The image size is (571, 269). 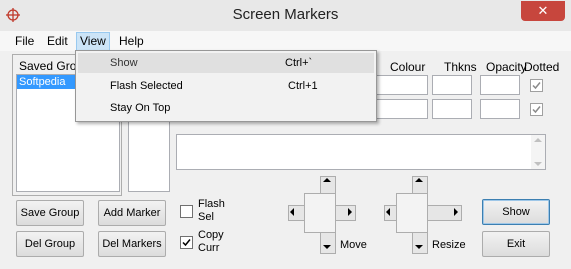 What do you see at coordinates (320, 213) in the screenshot?
I see `move-center` at bounding box center [320, 213].